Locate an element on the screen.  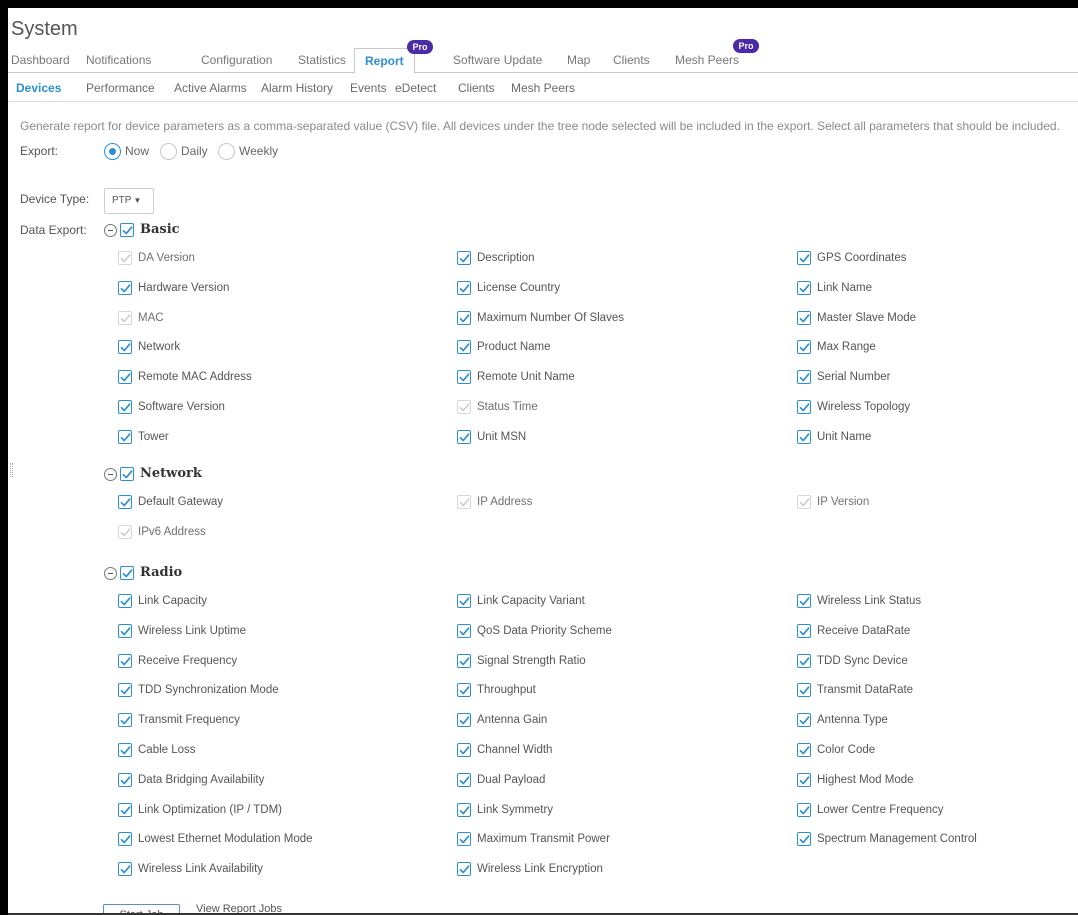
checkbox-gps-coordinates is located at coordinates (804, 258).